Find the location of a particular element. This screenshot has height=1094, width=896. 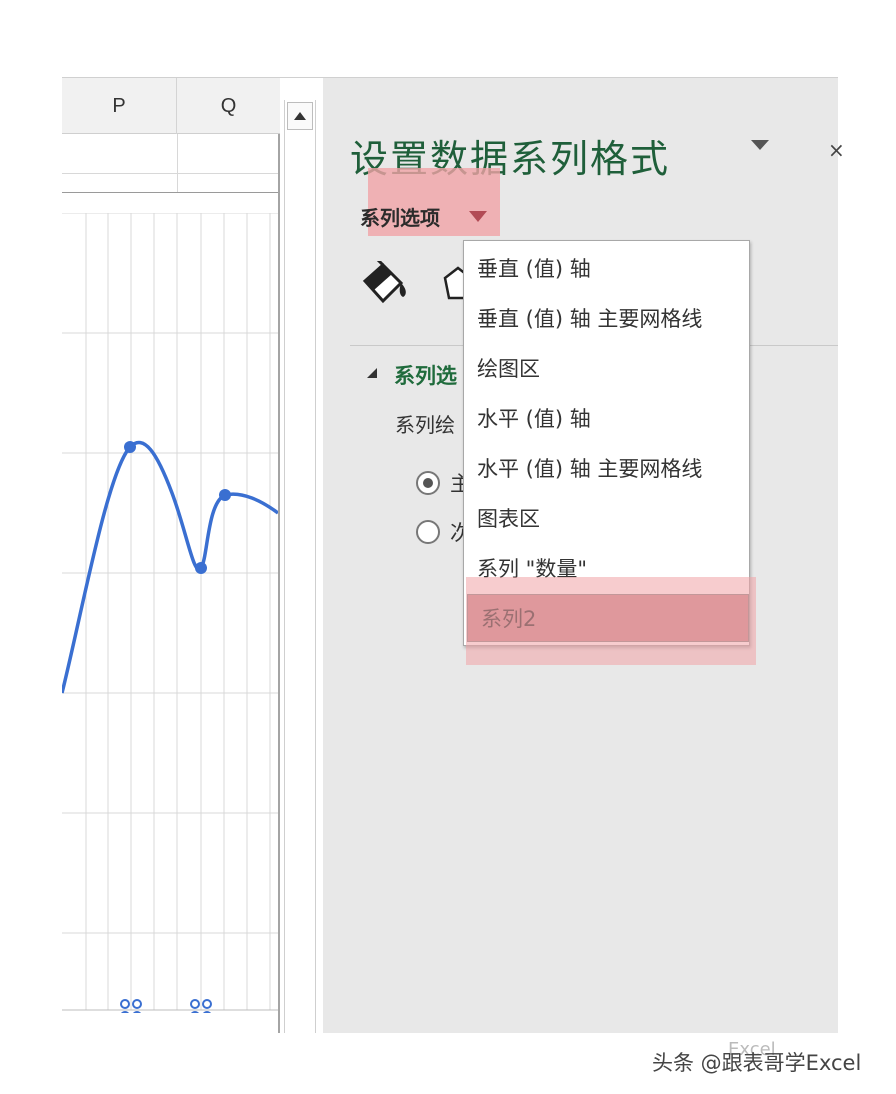

chart-border is located at coordinates (279, 583).